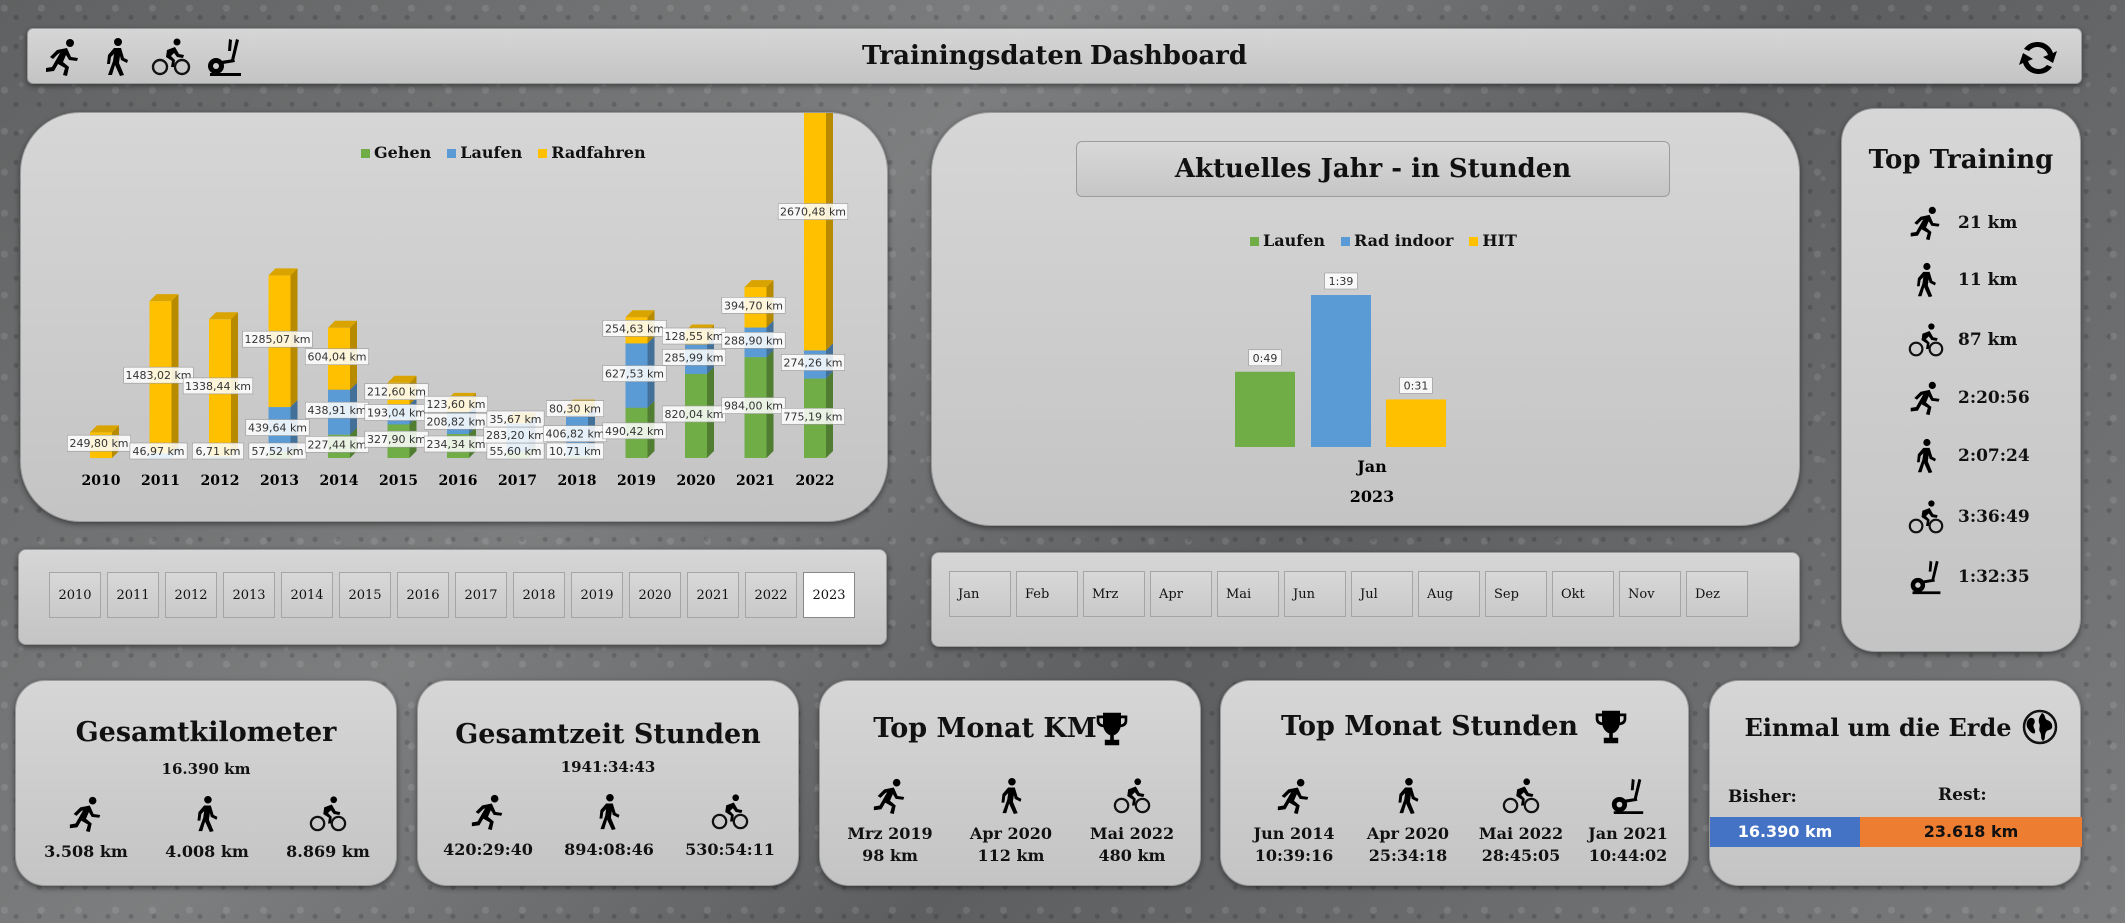  What do you see at coordinates (575, 451) in the screenshot?
I see `data-label: 10,71 km` at bounding box center [575, 451].